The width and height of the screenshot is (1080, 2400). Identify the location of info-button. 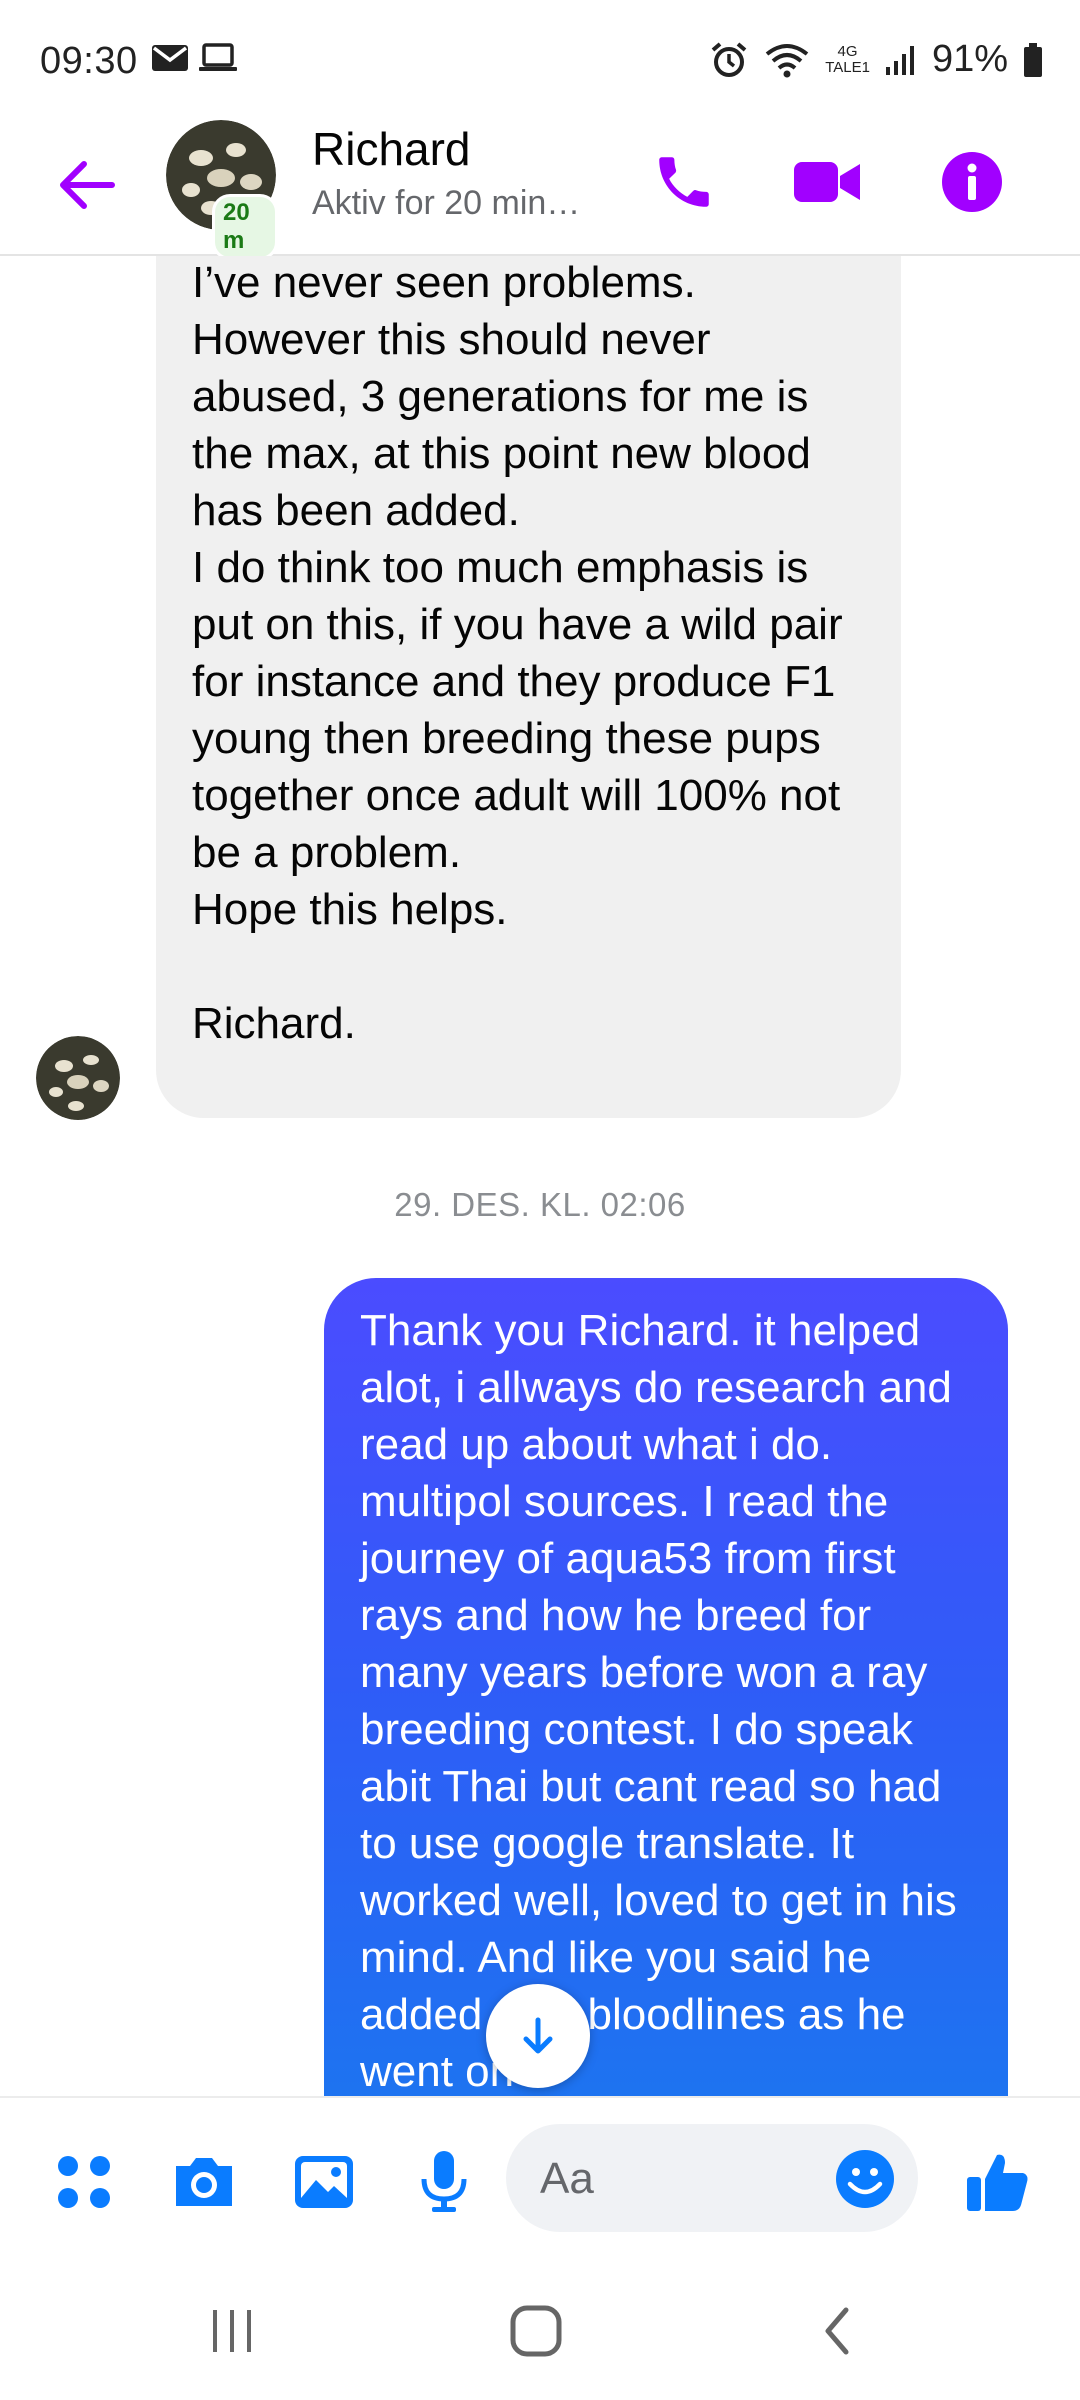
(972, 182).